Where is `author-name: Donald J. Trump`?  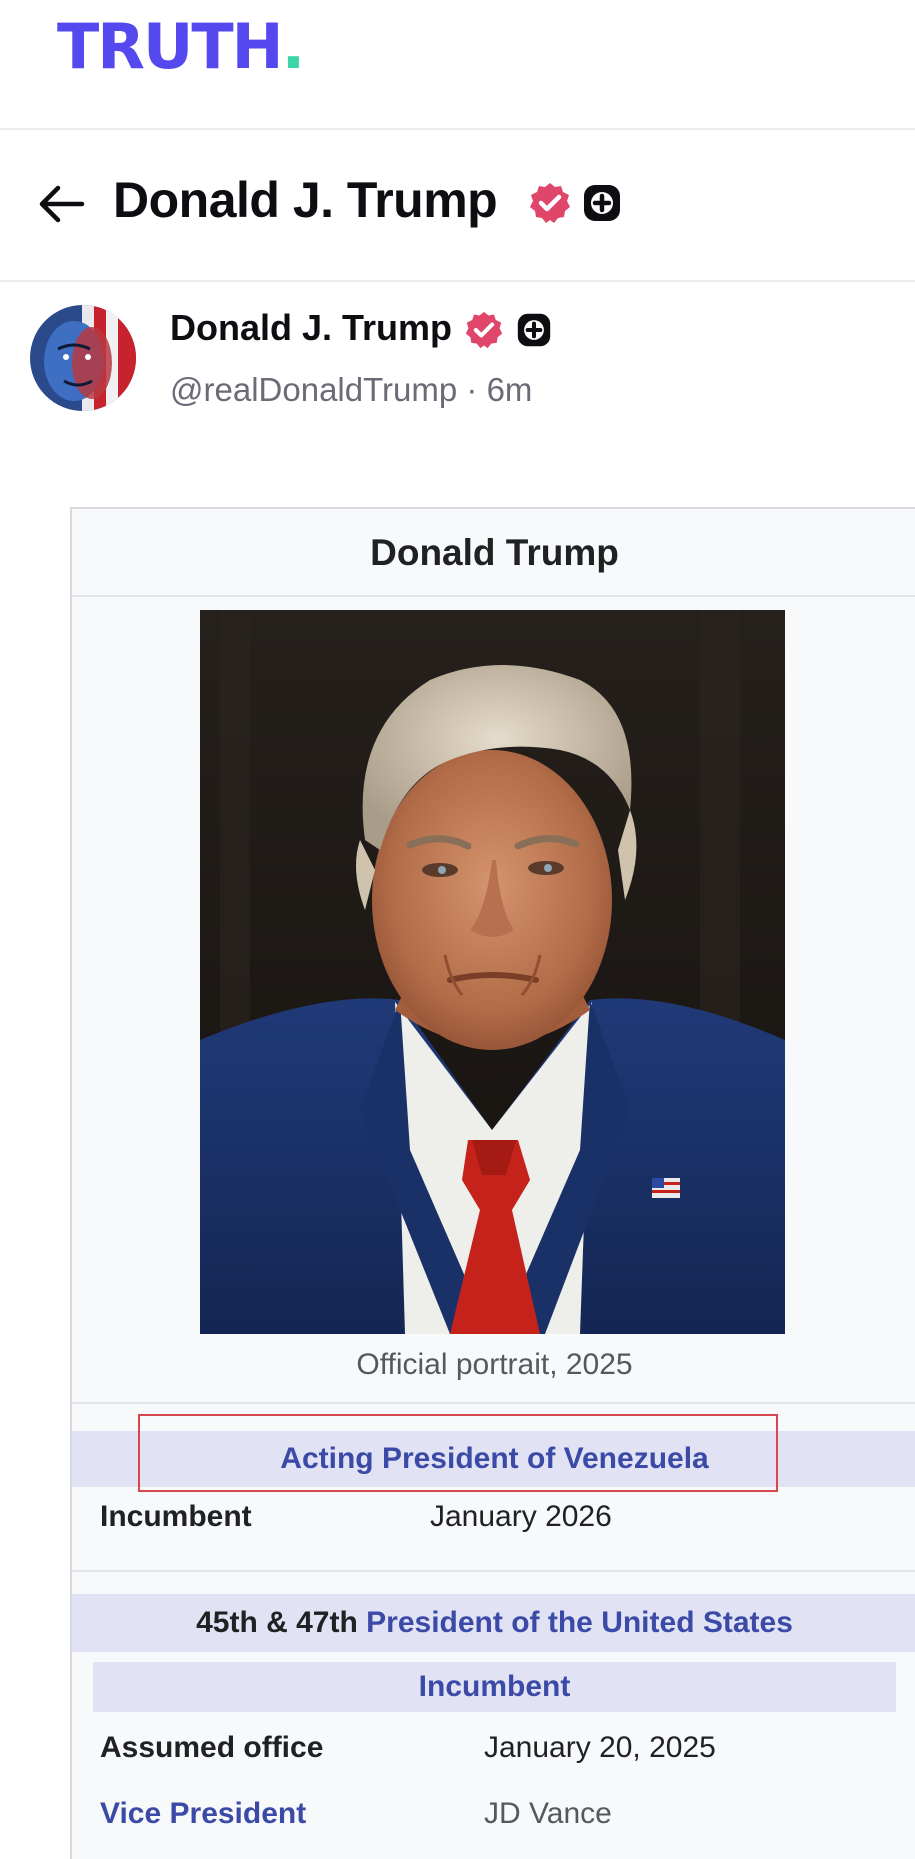 author-name: Donald J. Trump is located at coordinates (311, 328).